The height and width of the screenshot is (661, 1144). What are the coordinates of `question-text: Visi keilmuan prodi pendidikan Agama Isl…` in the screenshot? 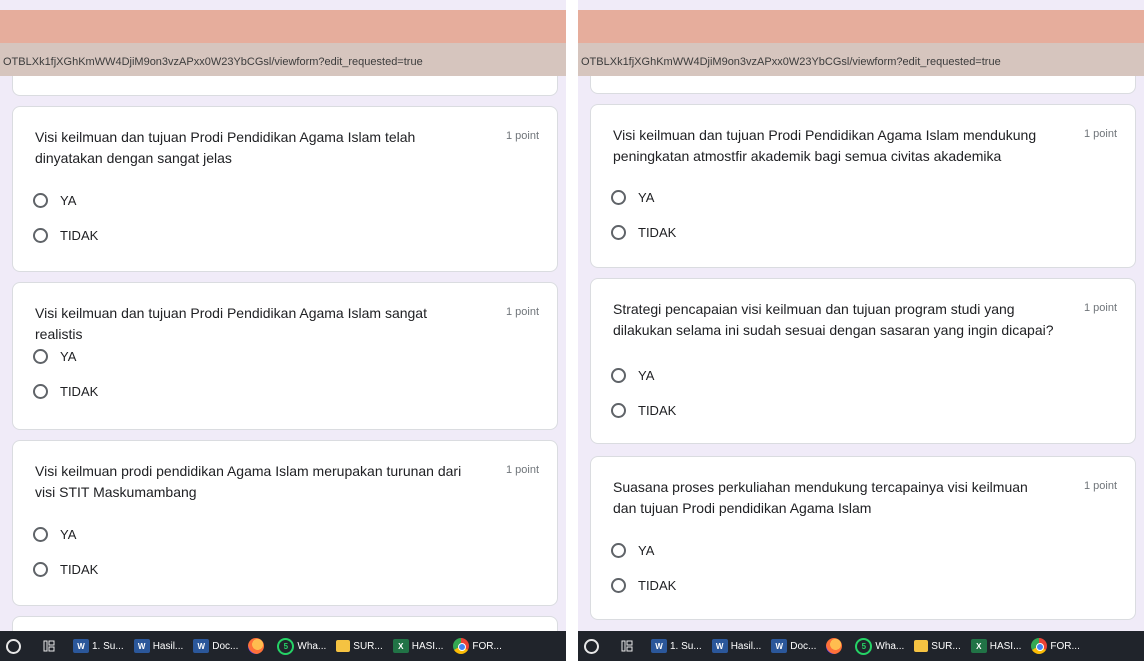 It's located at (248, 481).